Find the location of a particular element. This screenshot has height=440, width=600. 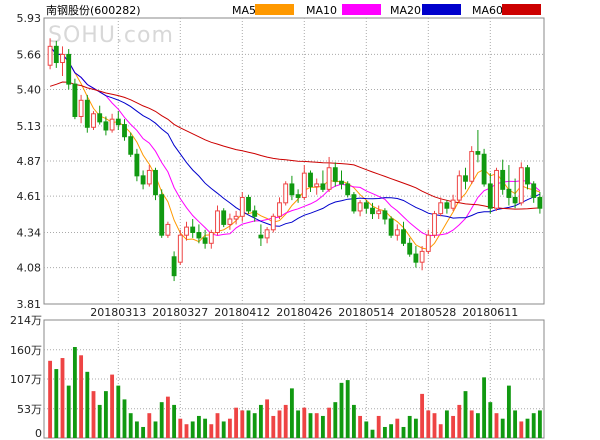

price-y-tick-label: 5.13 is located at coordinates (29, 126).